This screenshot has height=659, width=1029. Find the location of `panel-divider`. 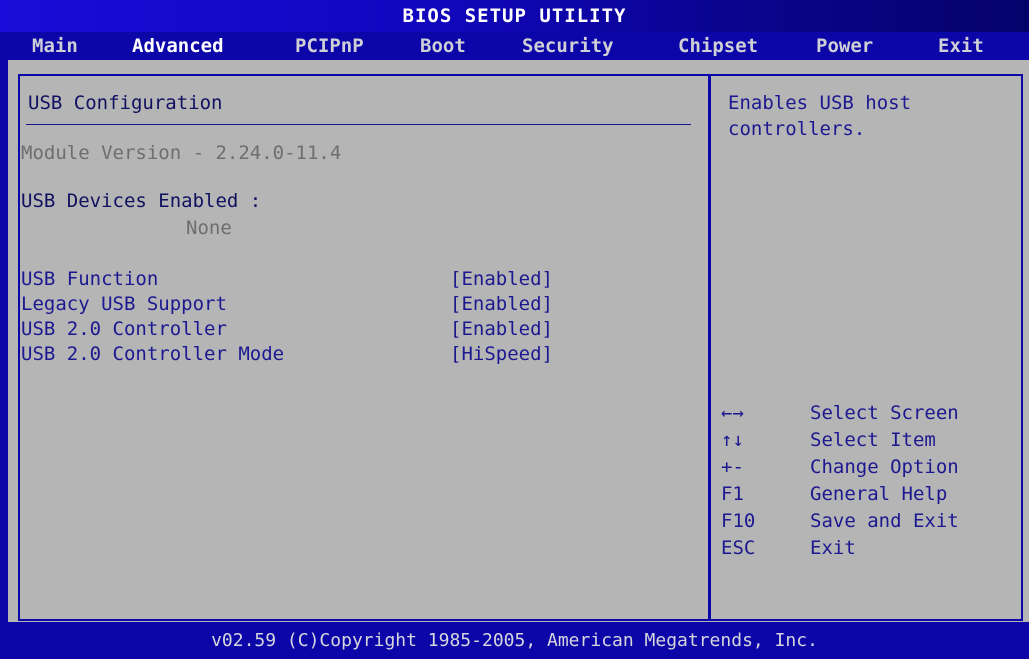

panel-divider is located at coordinates (709, 347).